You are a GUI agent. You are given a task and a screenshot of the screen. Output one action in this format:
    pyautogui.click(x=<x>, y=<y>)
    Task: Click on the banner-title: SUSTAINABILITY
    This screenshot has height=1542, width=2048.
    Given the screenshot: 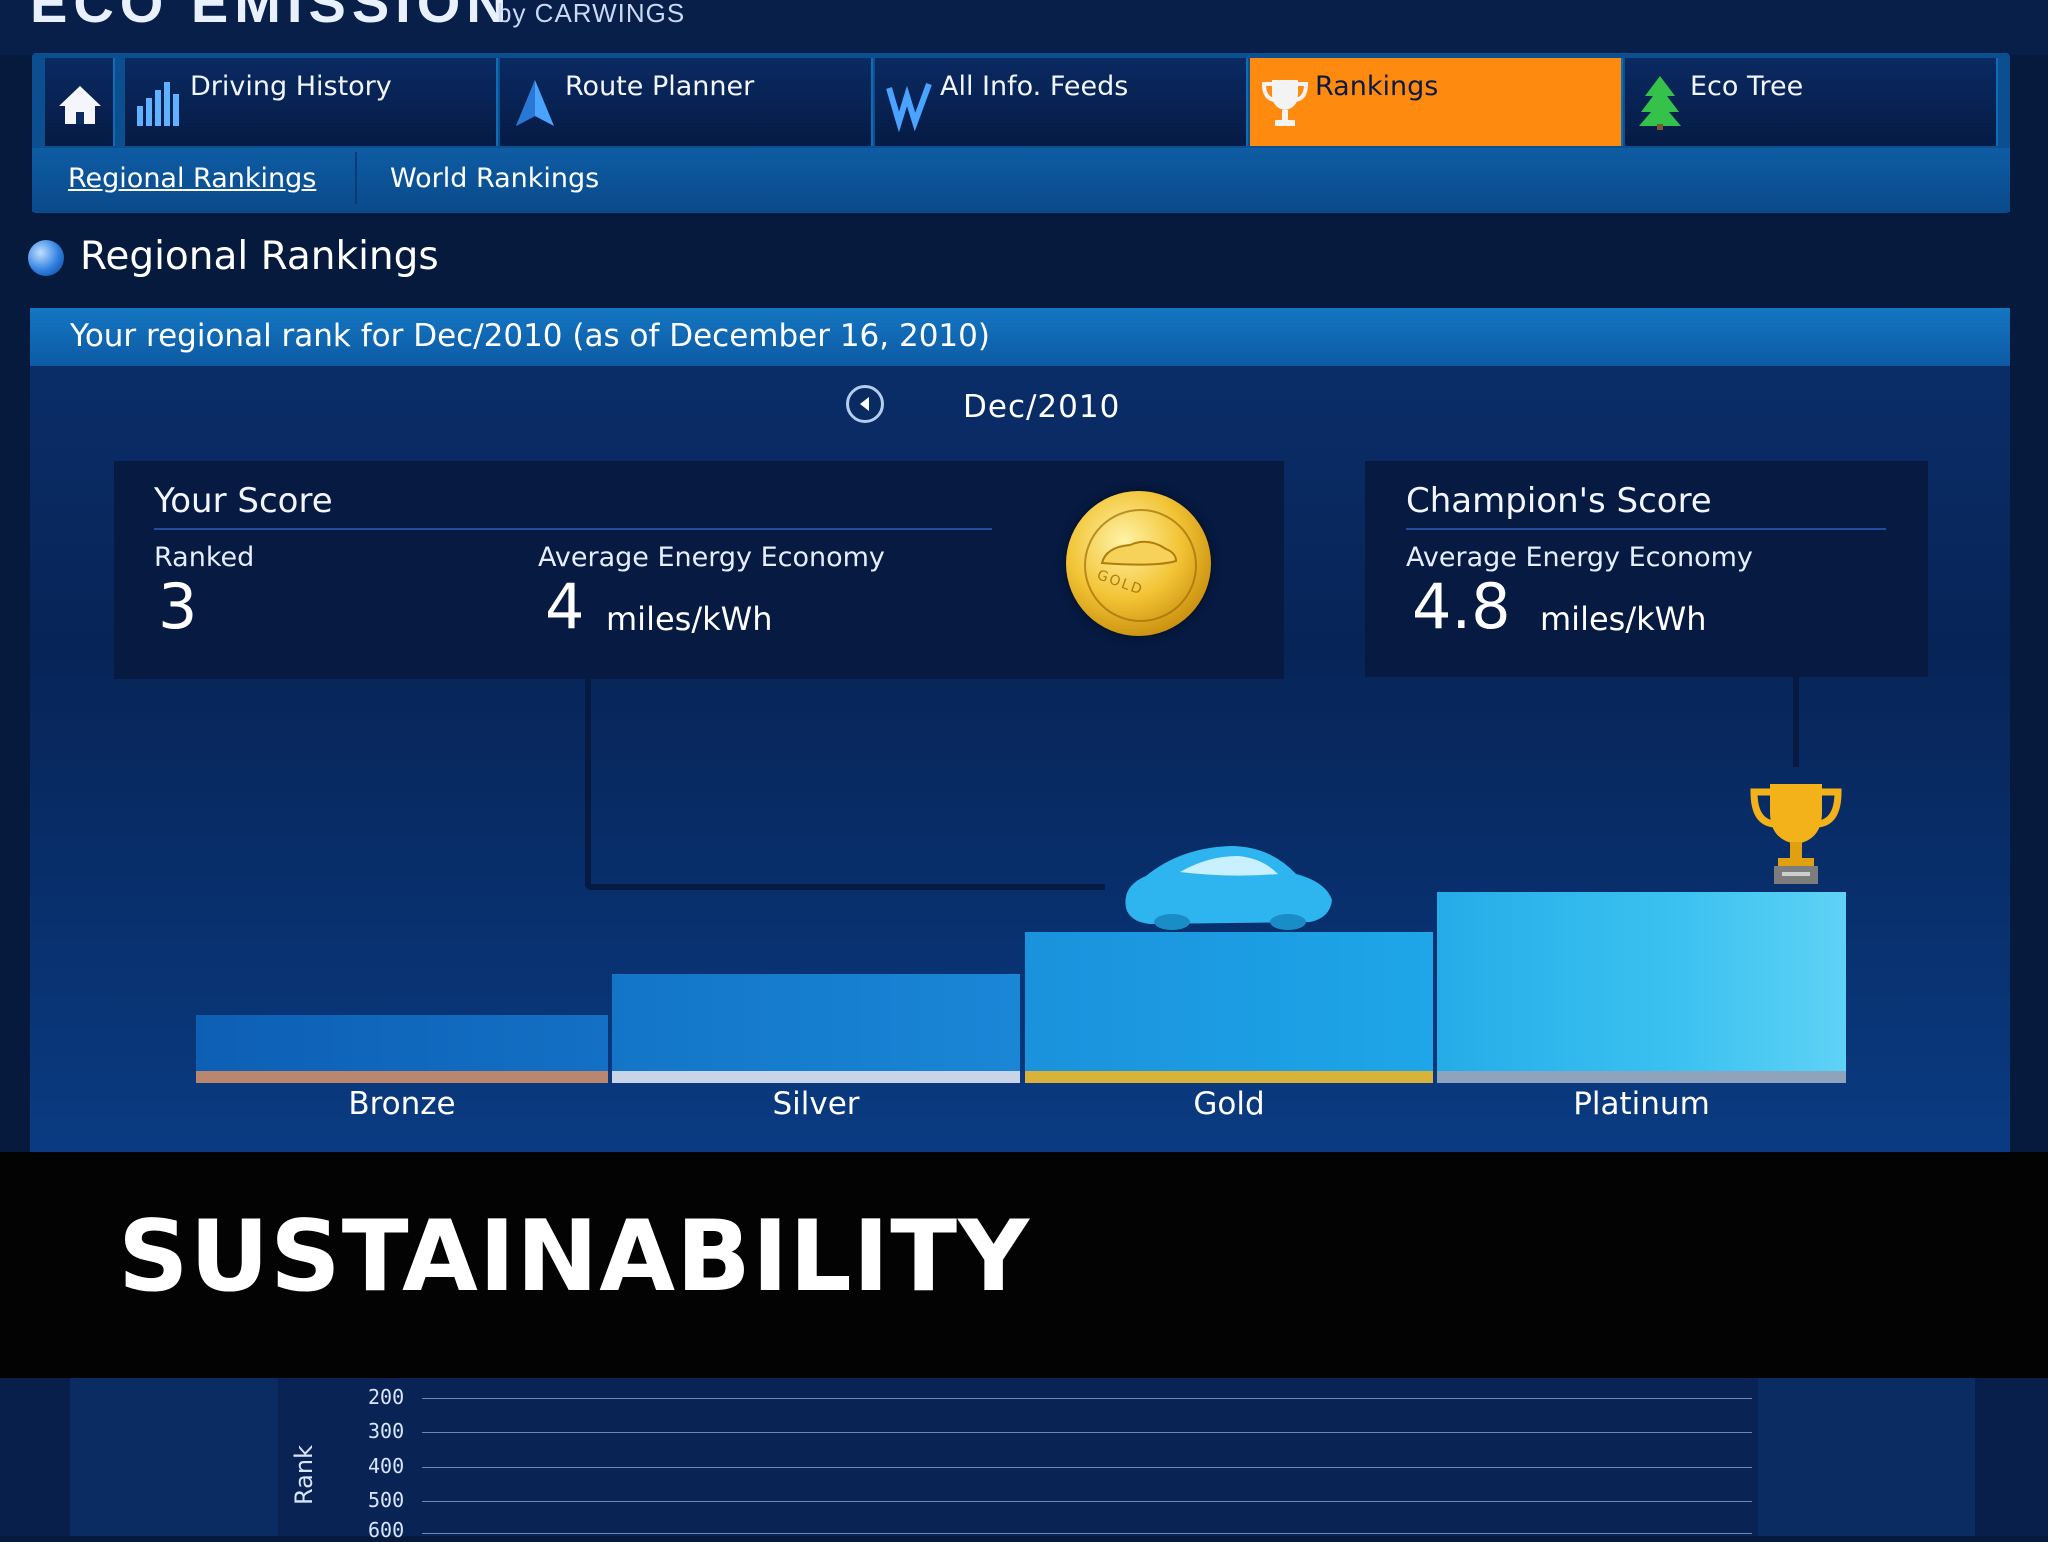 What is the action you would take?
    pyautogui.click(x=574, y=1257)
    